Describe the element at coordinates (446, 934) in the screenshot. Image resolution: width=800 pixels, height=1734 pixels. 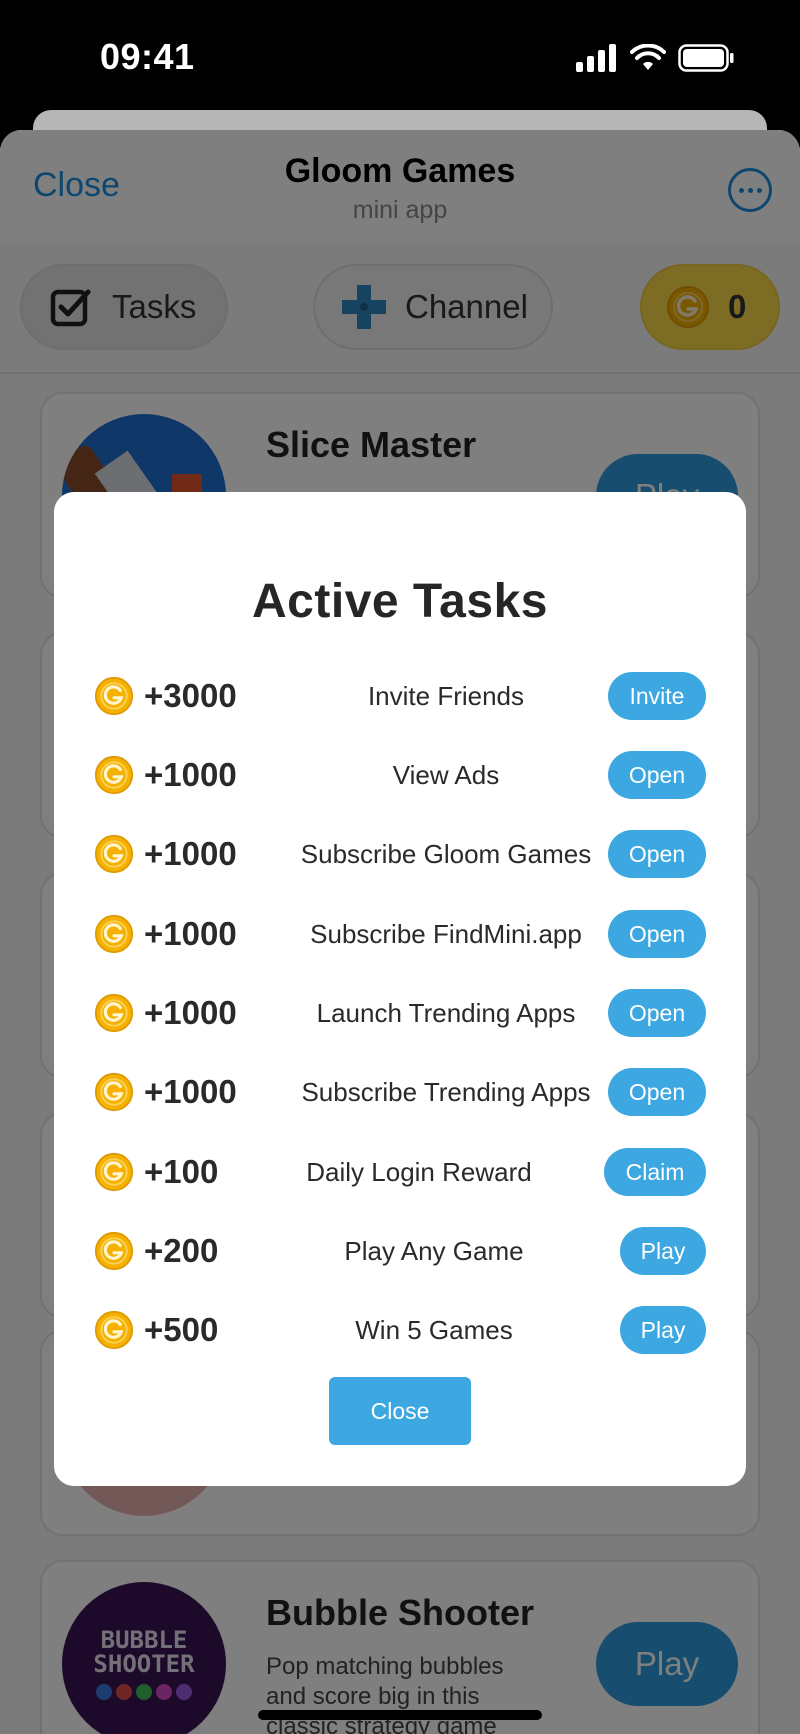
I see `task-name: Subscribe FindMini.app` at that location.